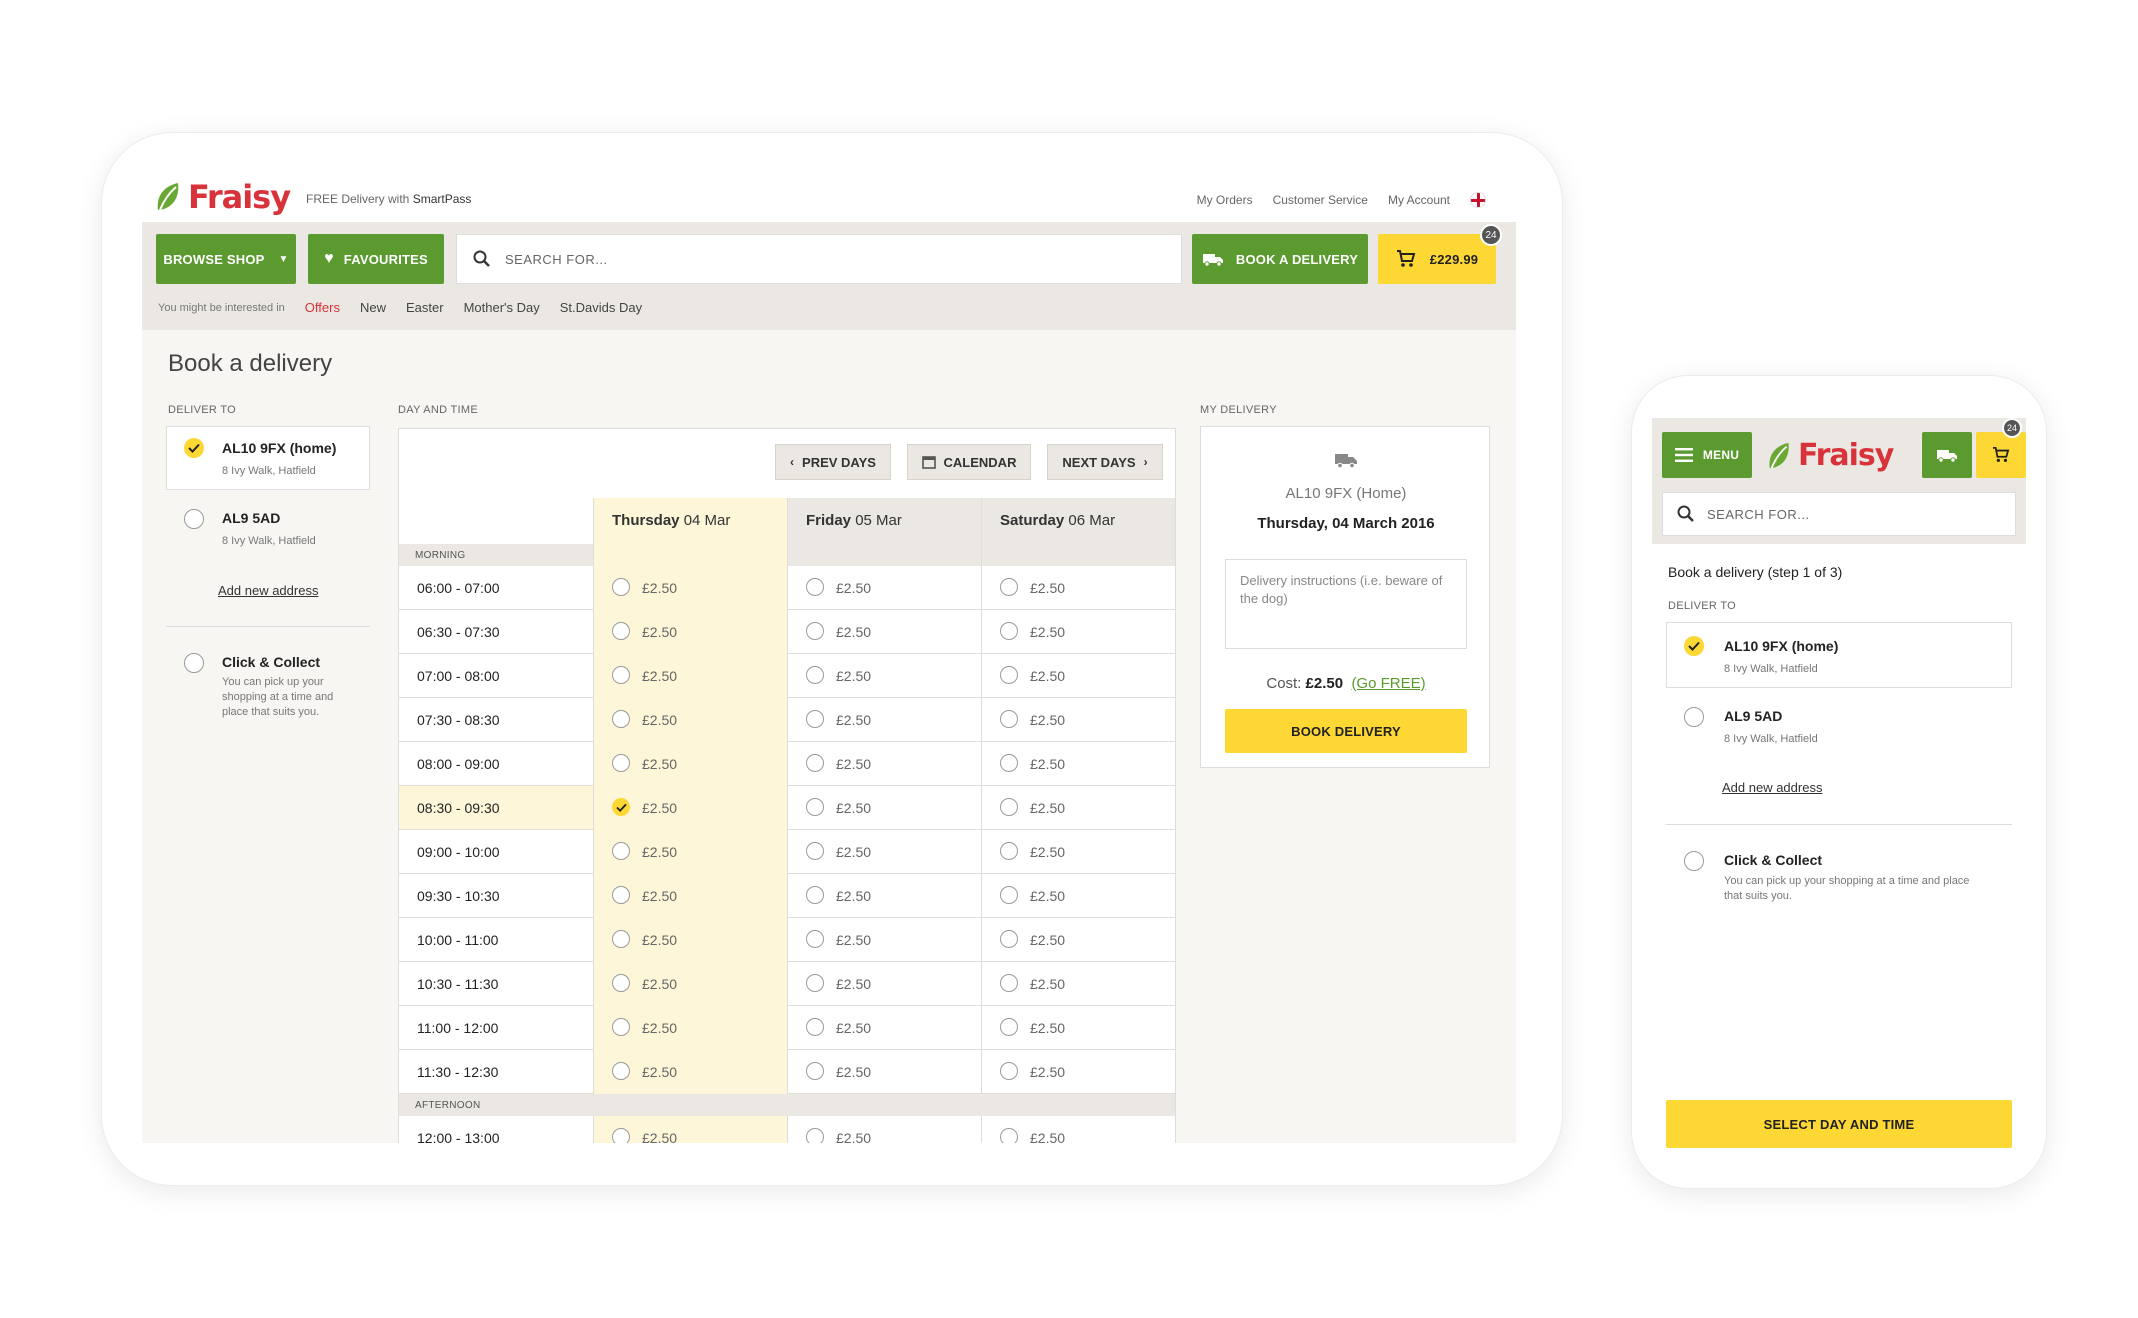  Describe the element at coordinates (1478, 200) in the screenshot. I see `uk-flag-icon` at that location.